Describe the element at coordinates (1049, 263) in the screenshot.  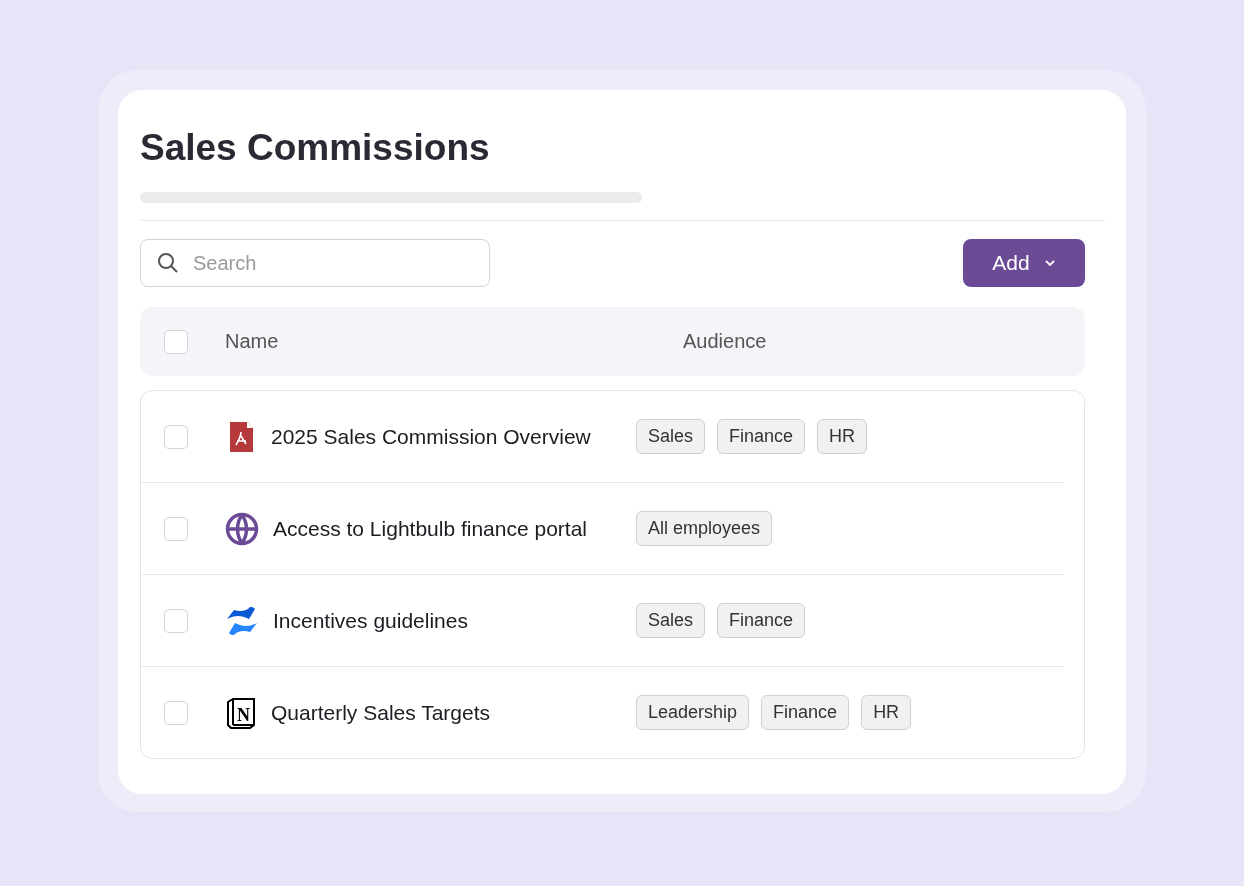
I see `chevron-down-icon` at that location.